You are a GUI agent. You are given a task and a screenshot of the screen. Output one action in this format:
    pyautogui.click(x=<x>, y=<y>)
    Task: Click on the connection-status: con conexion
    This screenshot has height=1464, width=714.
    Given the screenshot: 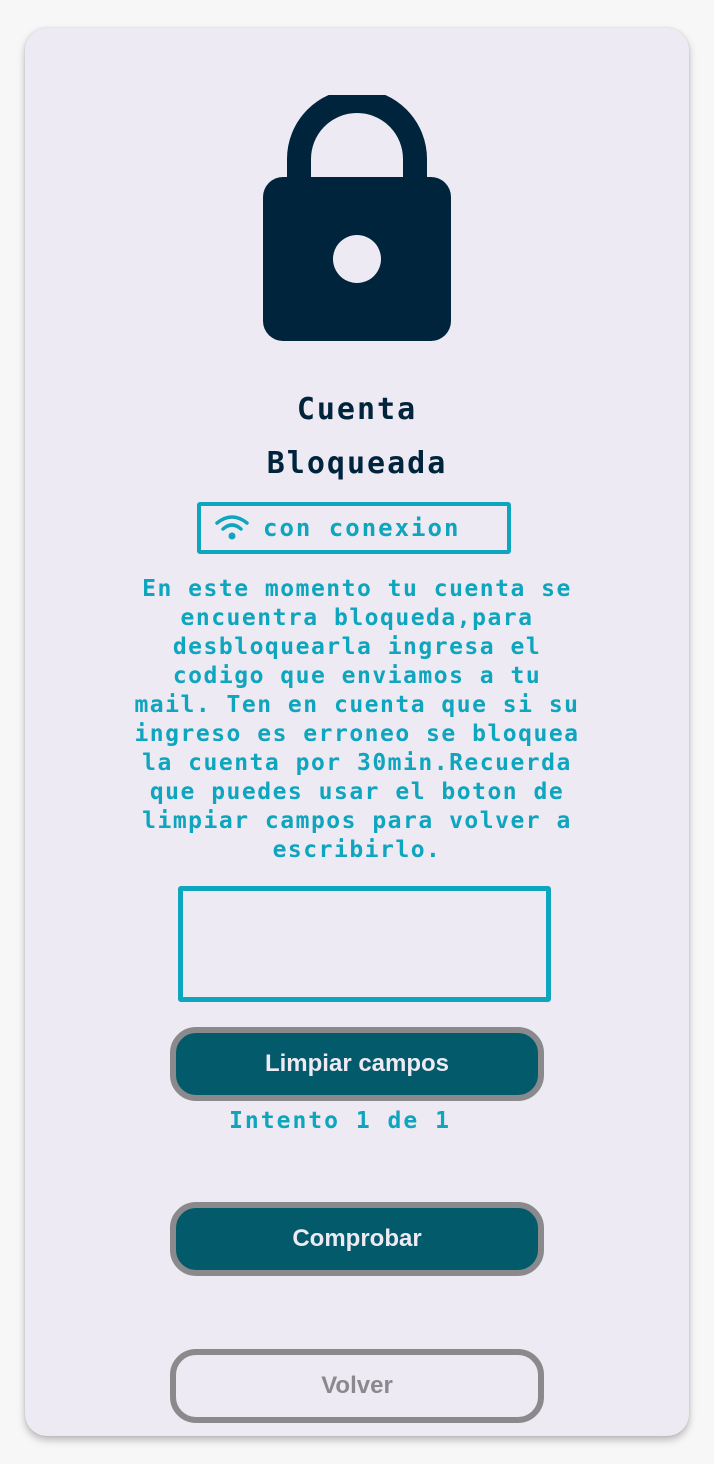 What is the action you would take?
    pyautogui.click(x=354, y=528)
    